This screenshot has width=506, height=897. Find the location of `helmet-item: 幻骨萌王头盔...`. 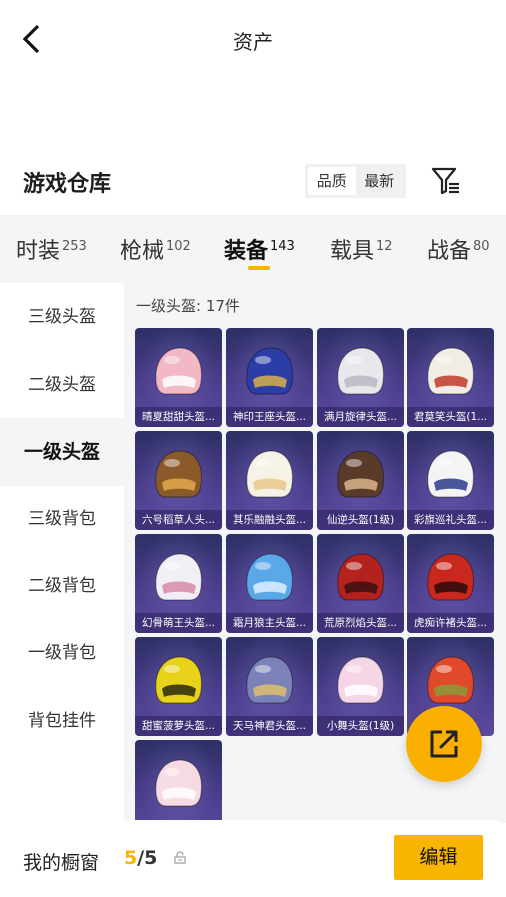

helmet-item: 幻骨萌王头盔... is located at coordinates (178, 583).